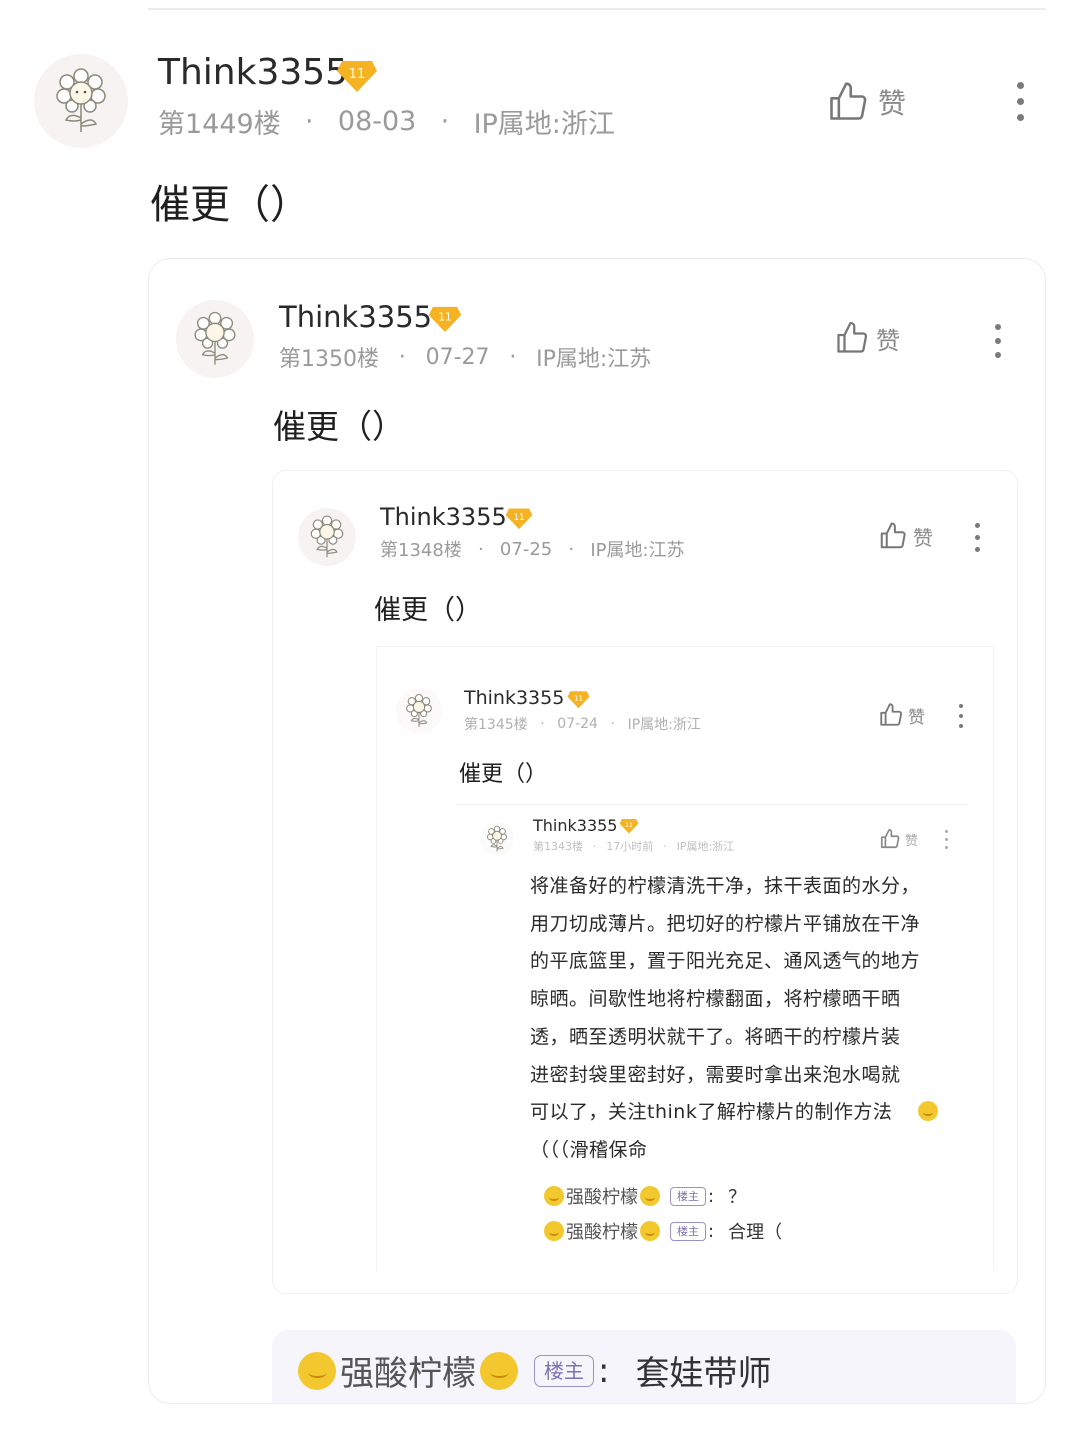 This screenshot has width=1080, height=1433. Describe the element at coordinates (715, 1036) in the screenshot. I see `post-text-line: 透，晒至透明状就干了。将晒干的柠檬片装` at that location.